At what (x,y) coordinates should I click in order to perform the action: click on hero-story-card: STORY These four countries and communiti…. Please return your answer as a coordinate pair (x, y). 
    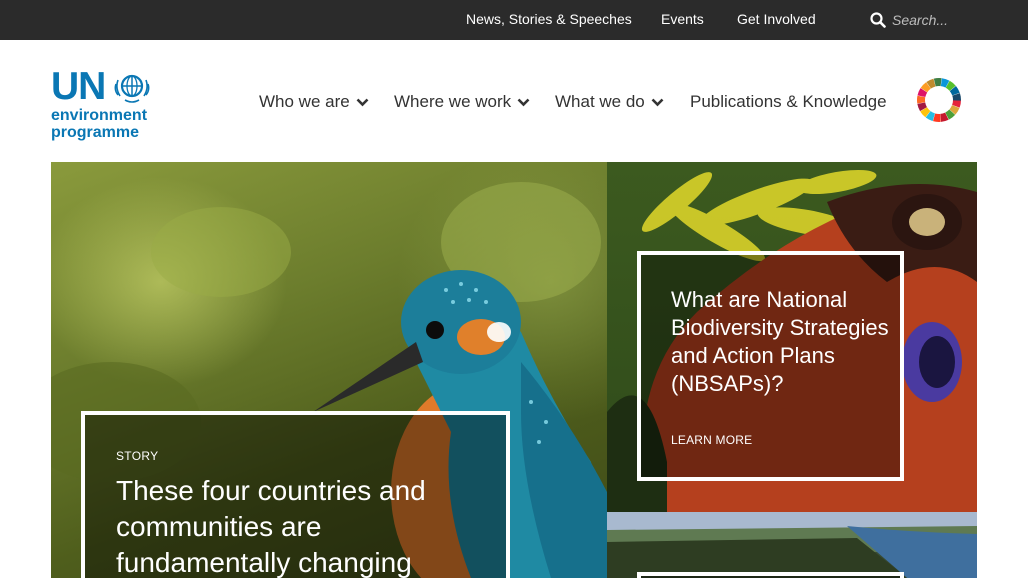
    Looking at the image, I should click on (295, 494).